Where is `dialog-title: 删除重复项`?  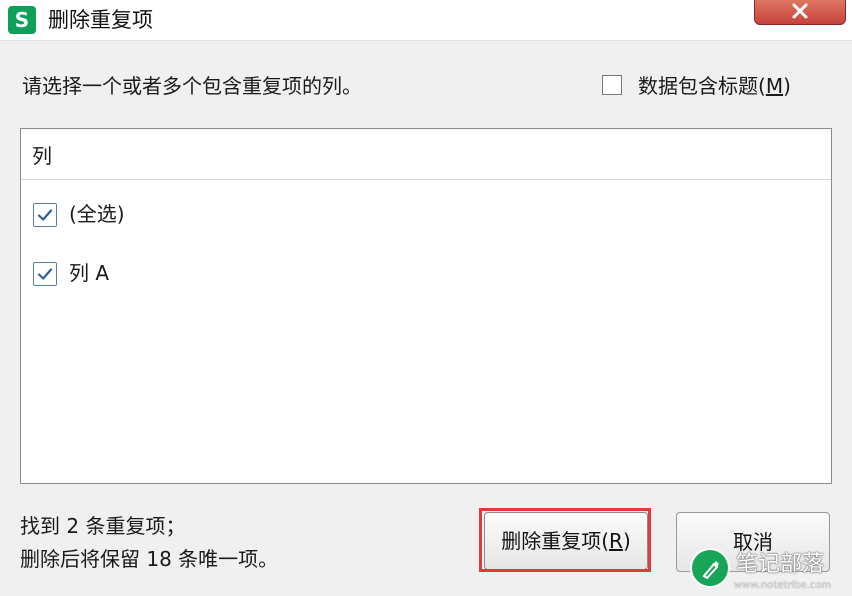 dialog-title: 删除重复项 is located at coordinates (100, 20).